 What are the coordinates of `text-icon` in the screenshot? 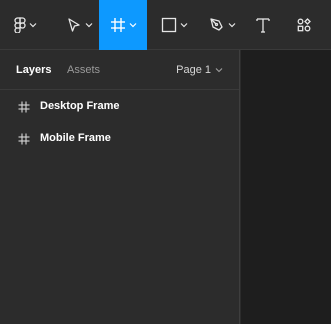 It's located at (263, 25).